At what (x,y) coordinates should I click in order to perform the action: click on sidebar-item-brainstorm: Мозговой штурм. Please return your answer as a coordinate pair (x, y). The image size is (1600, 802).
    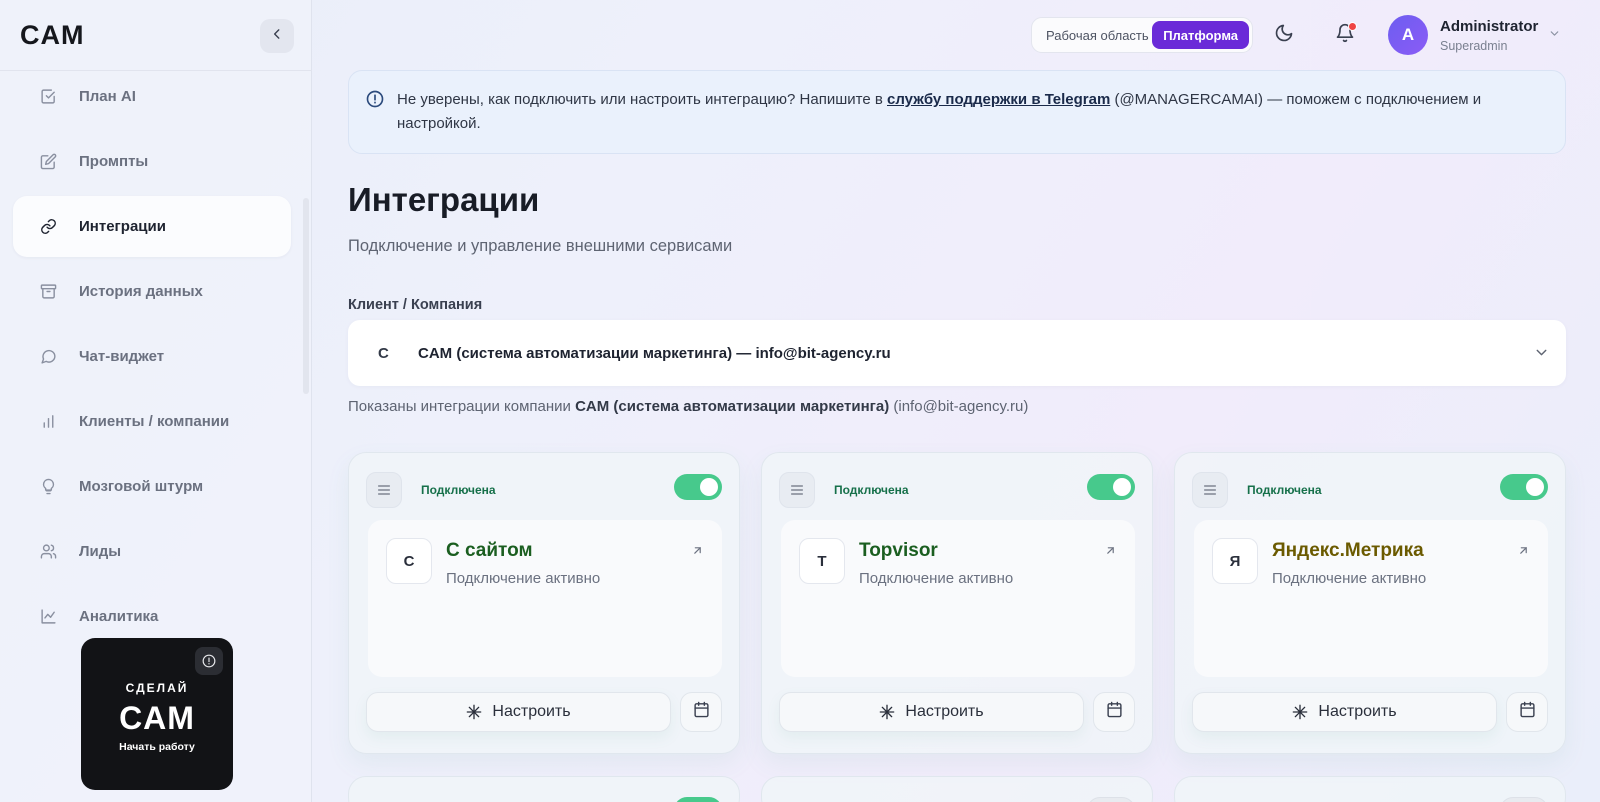
    Looking at the image, I should click on (152, 486).